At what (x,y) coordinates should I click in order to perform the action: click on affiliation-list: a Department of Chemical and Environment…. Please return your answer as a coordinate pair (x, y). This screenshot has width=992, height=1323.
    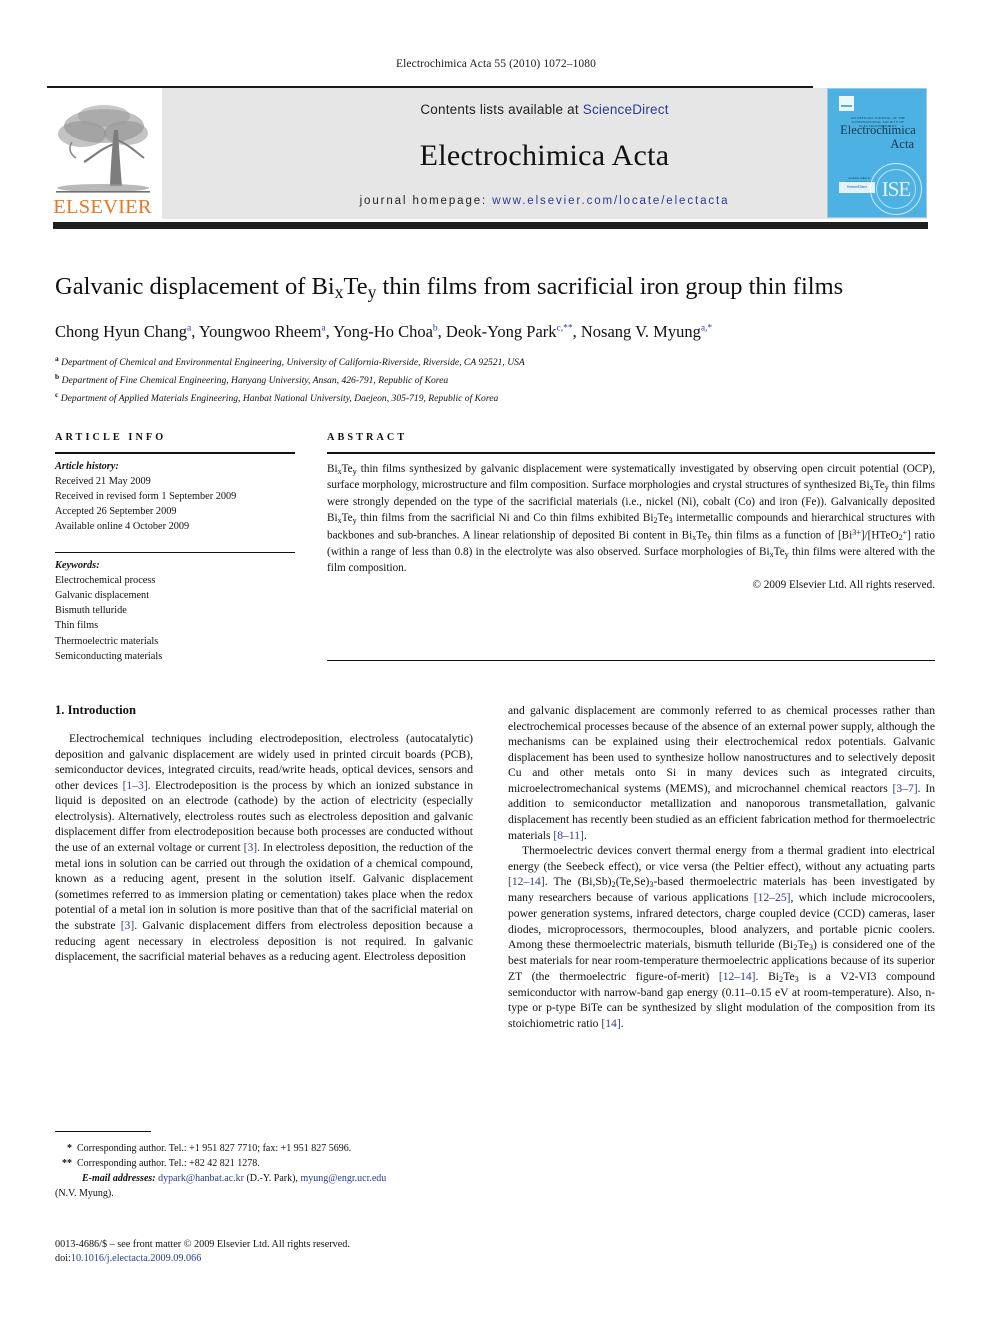
    Looking at the image, I should click on (497, 379).